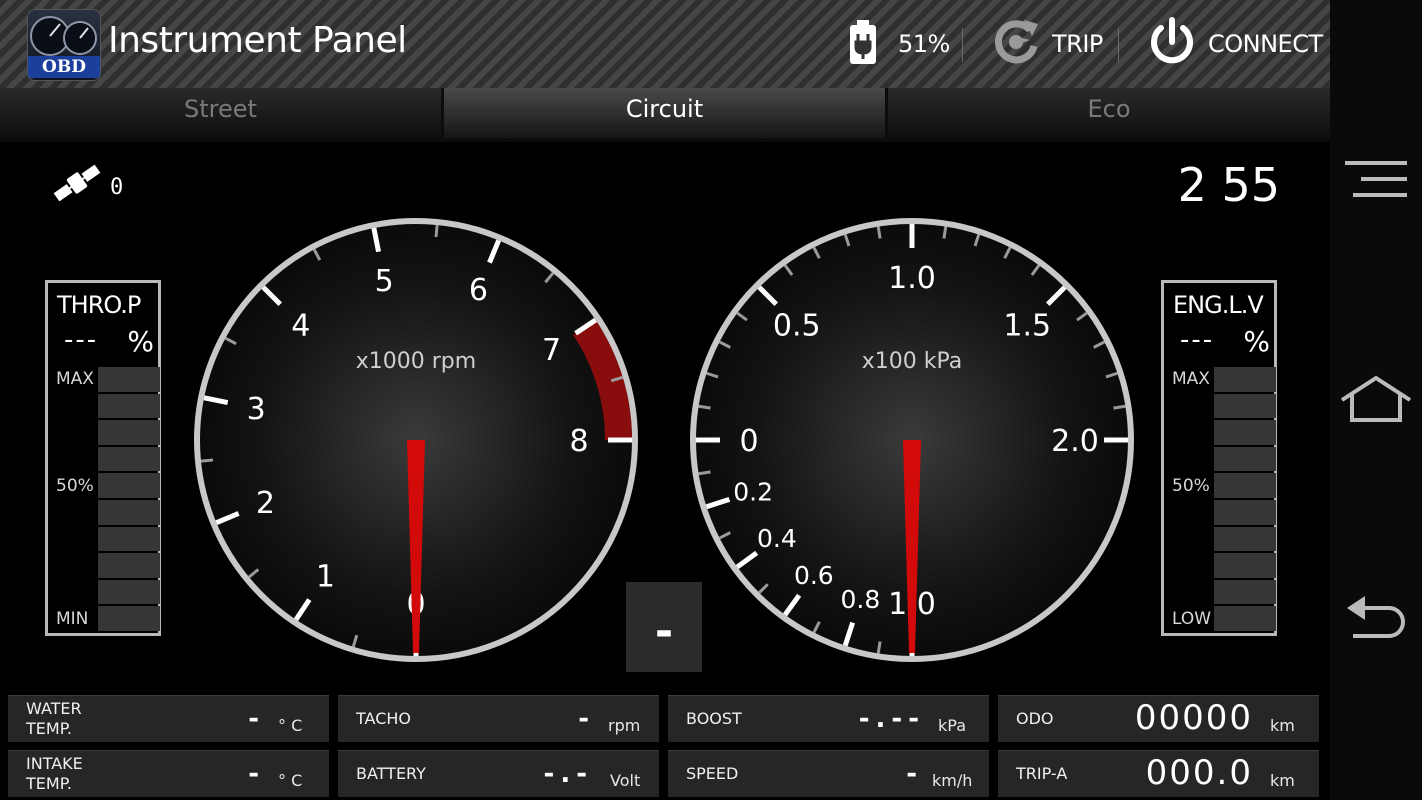 This screenshot has width=1422, height=800. I want to click on power-icon, so click(1172, 44).